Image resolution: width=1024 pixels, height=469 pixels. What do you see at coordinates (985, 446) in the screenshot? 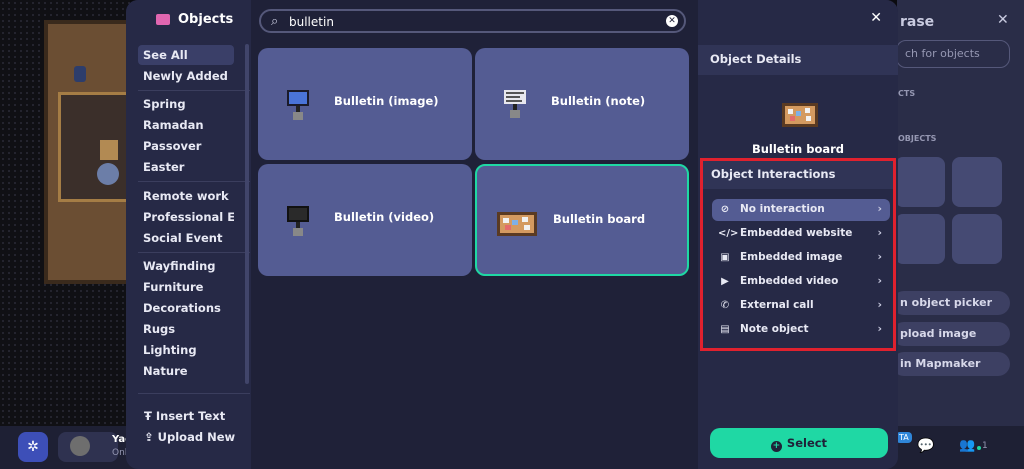
I see `people-count: 1` at bounding box center [985, 446].